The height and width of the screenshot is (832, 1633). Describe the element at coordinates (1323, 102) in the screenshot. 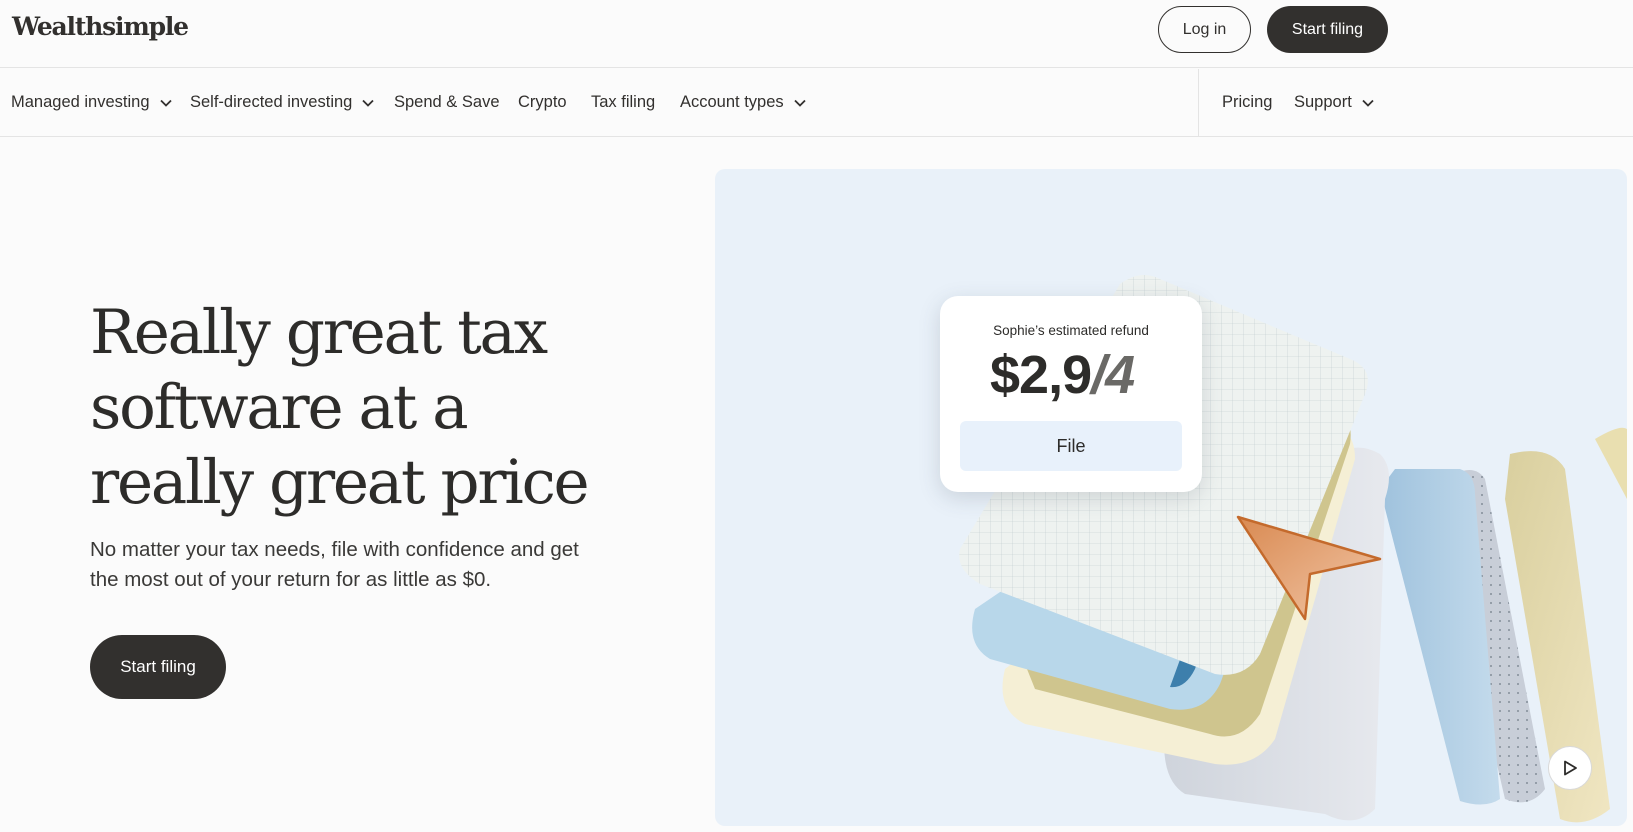

I see `nav-item-label: Support` at that location.